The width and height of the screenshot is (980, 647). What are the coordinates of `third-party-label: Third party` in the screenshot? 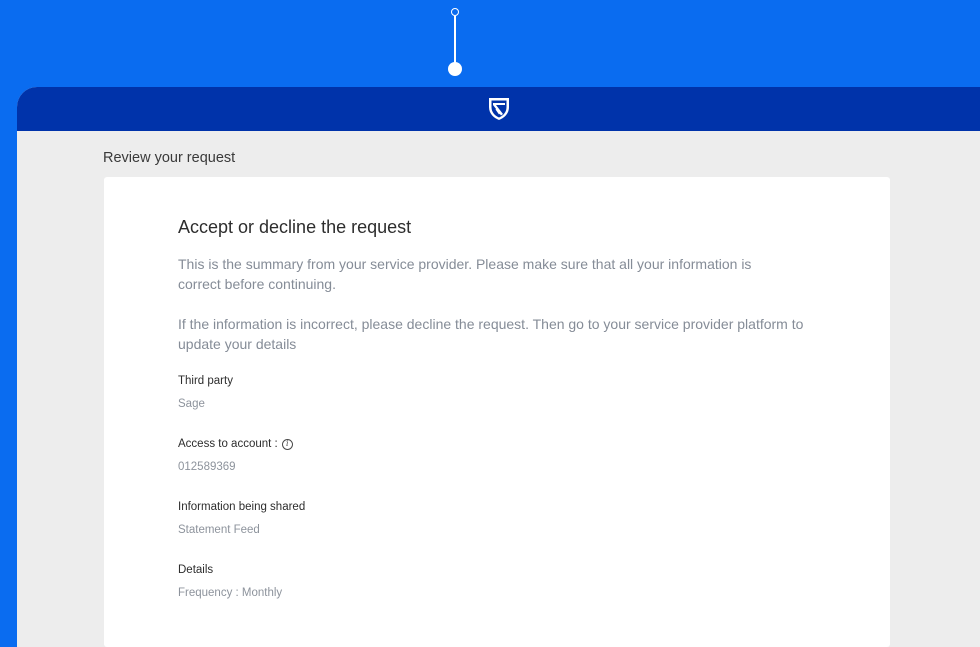 It's located at (205, 381).